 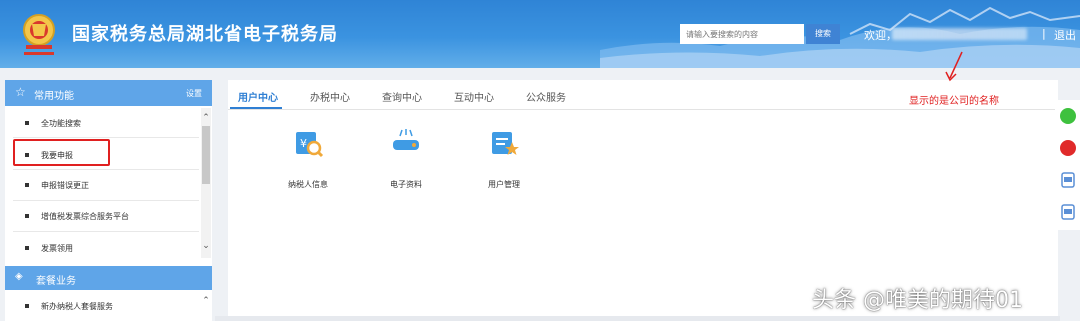 I want to click on tab-tax-center: 办税中心, so click(x=330, y=96).